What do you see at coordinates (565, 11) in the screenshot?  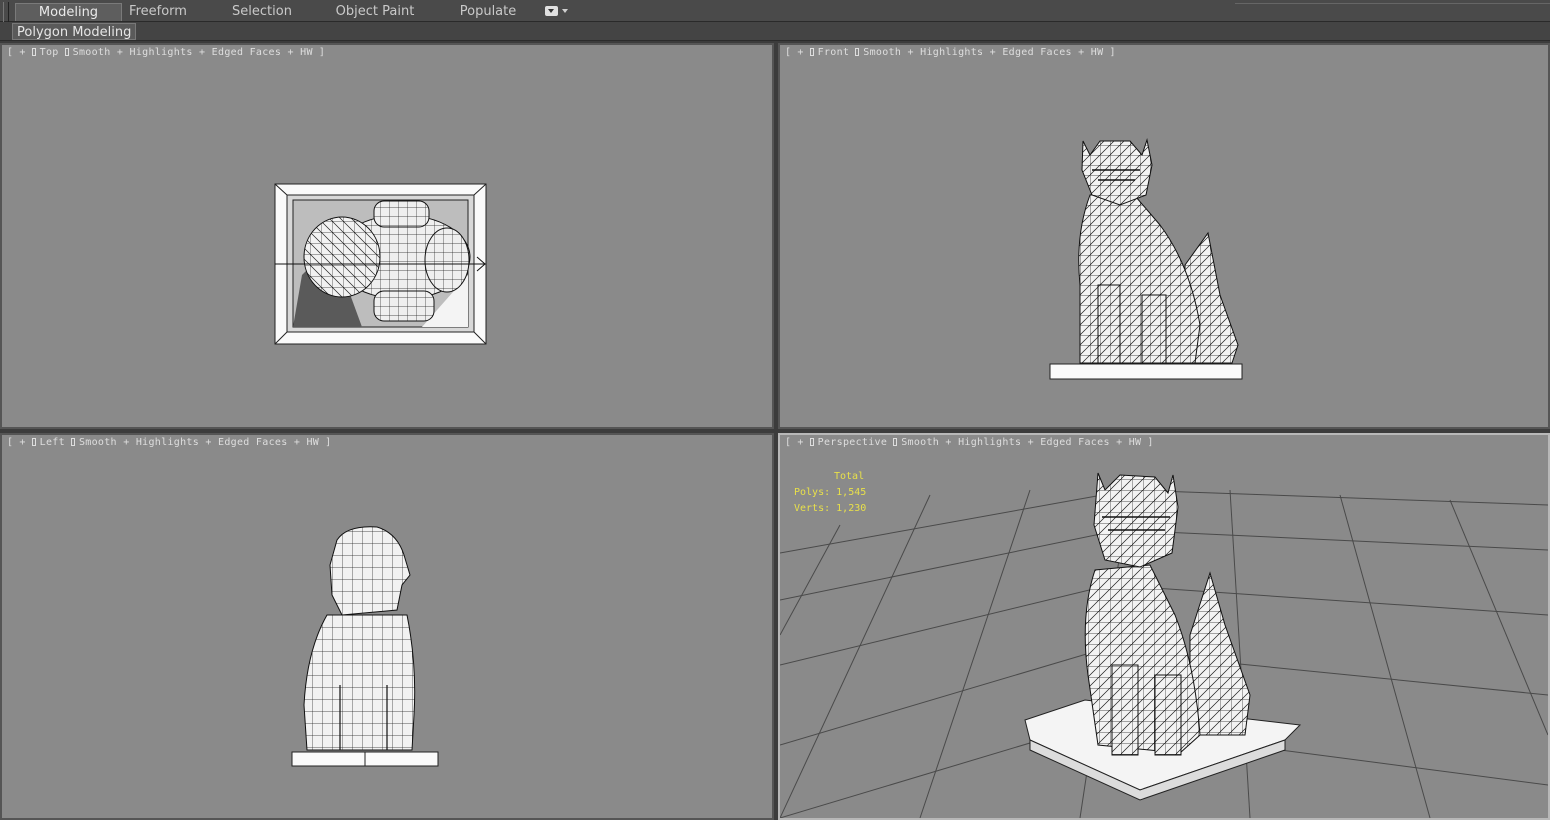 I see `chevron-down-icon` at bounding box center [565, 11].